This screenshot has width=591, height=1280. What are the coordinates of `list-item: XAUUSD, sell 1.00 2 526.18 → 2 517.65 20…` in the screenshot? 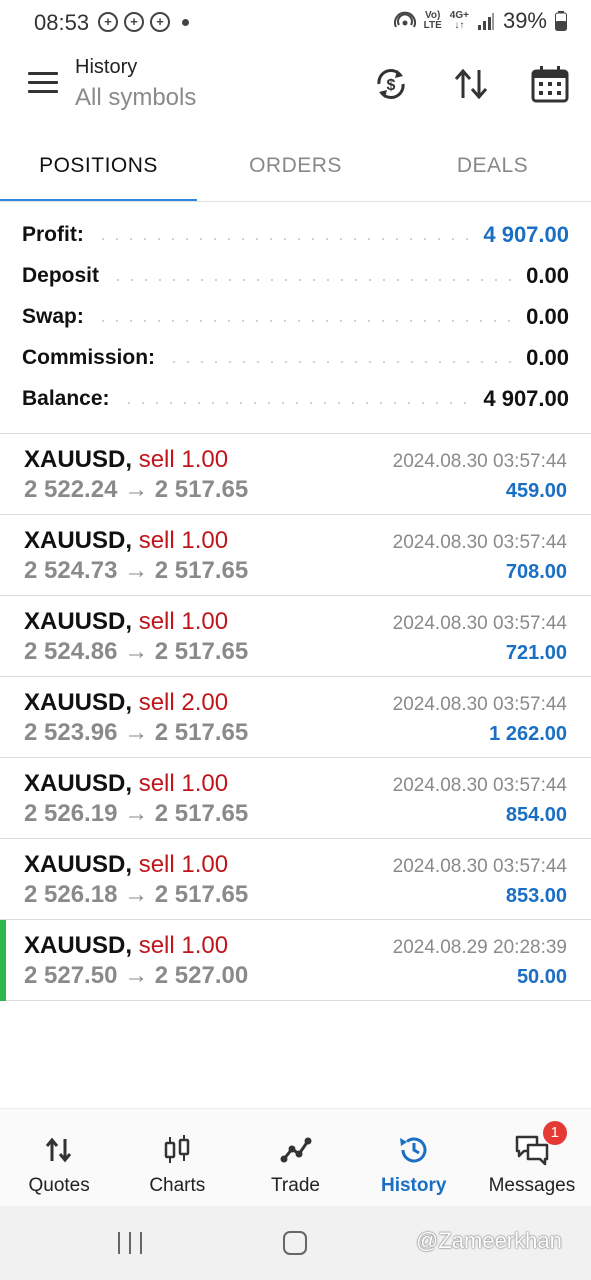 It's located at (295, 879).